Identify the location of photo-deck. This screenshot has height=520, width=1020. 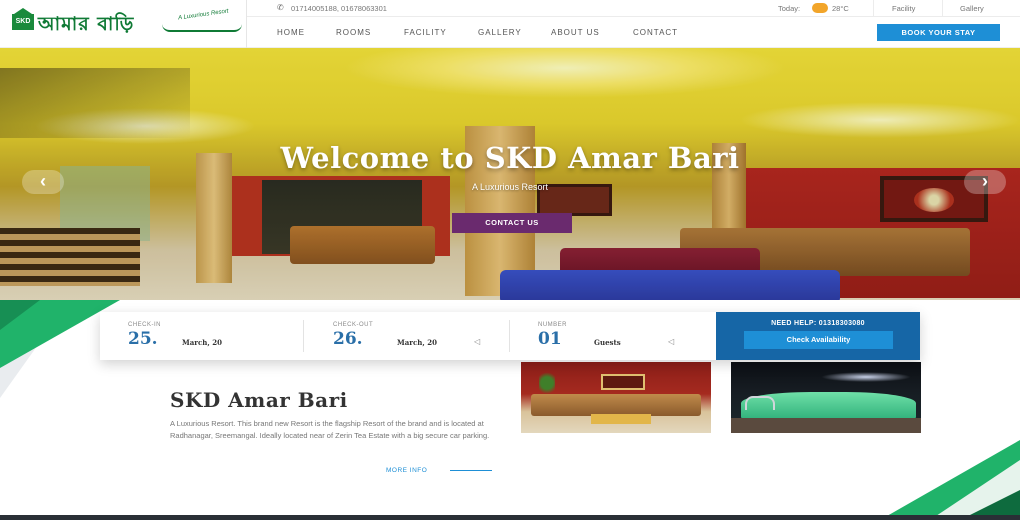
(826, 425).